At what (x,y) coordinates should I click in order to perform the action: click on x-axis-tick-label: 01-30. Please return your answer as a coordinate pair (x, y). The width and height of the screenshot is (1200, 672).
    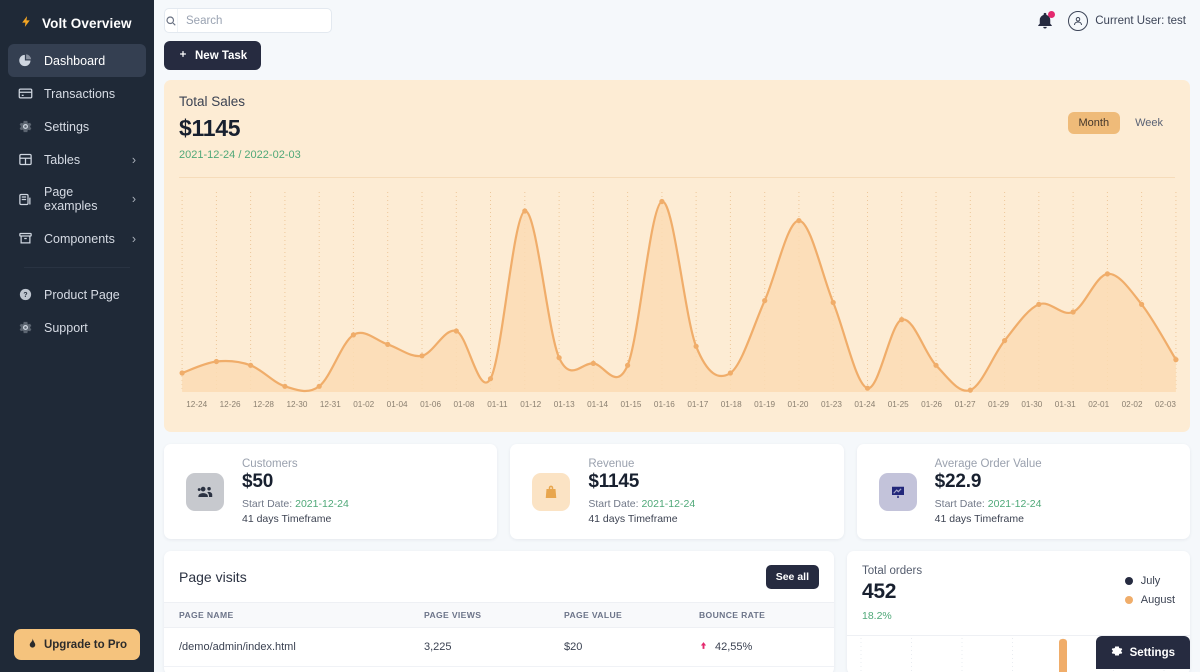
    Looking at the image, I should click on (1032, 404).